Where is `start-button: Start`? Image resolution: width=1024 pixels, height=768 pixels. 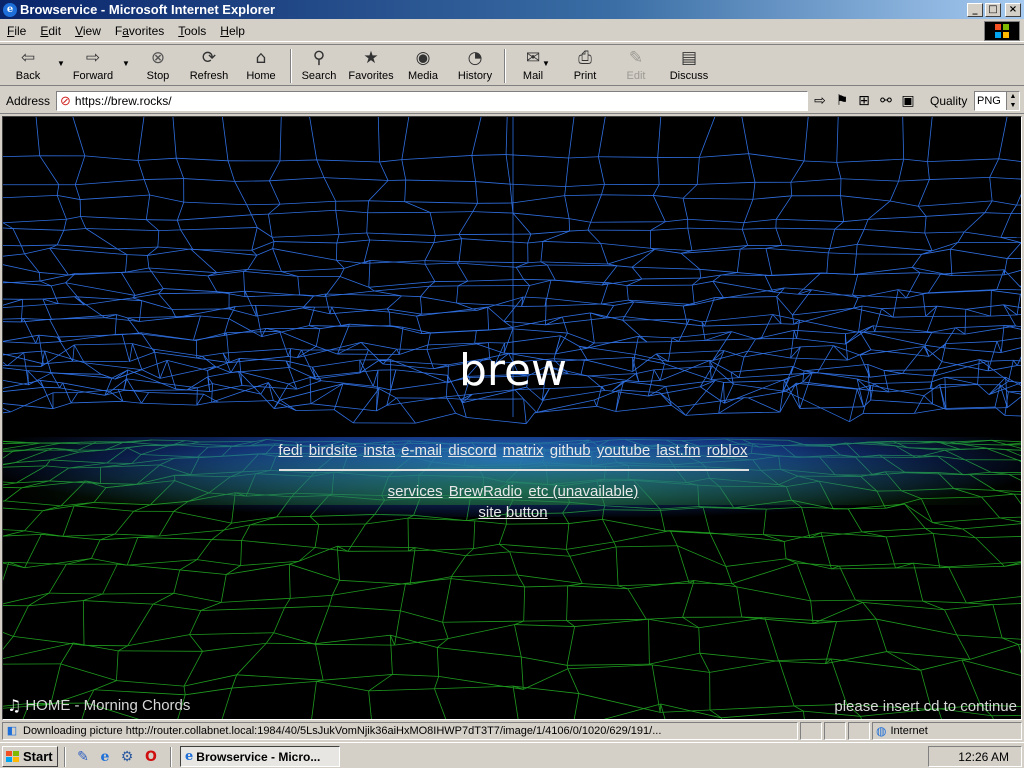
start-button: Start is located at coordinates (30, 756).